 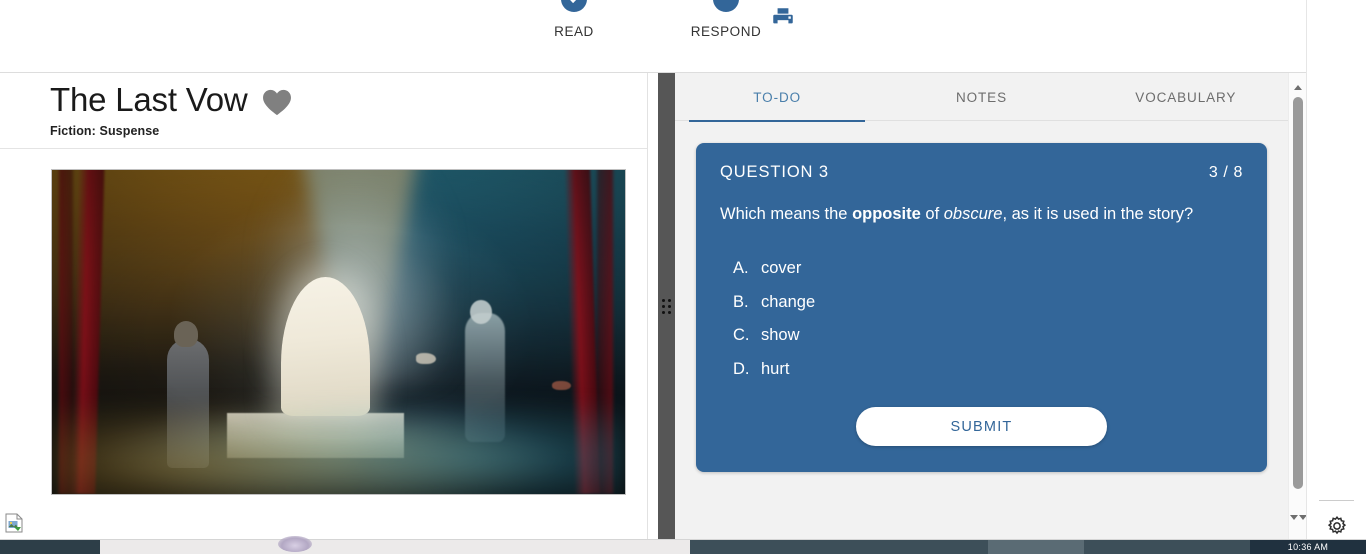 I want to click on answer-option-a-text: cover, so click(x=781, y=268).